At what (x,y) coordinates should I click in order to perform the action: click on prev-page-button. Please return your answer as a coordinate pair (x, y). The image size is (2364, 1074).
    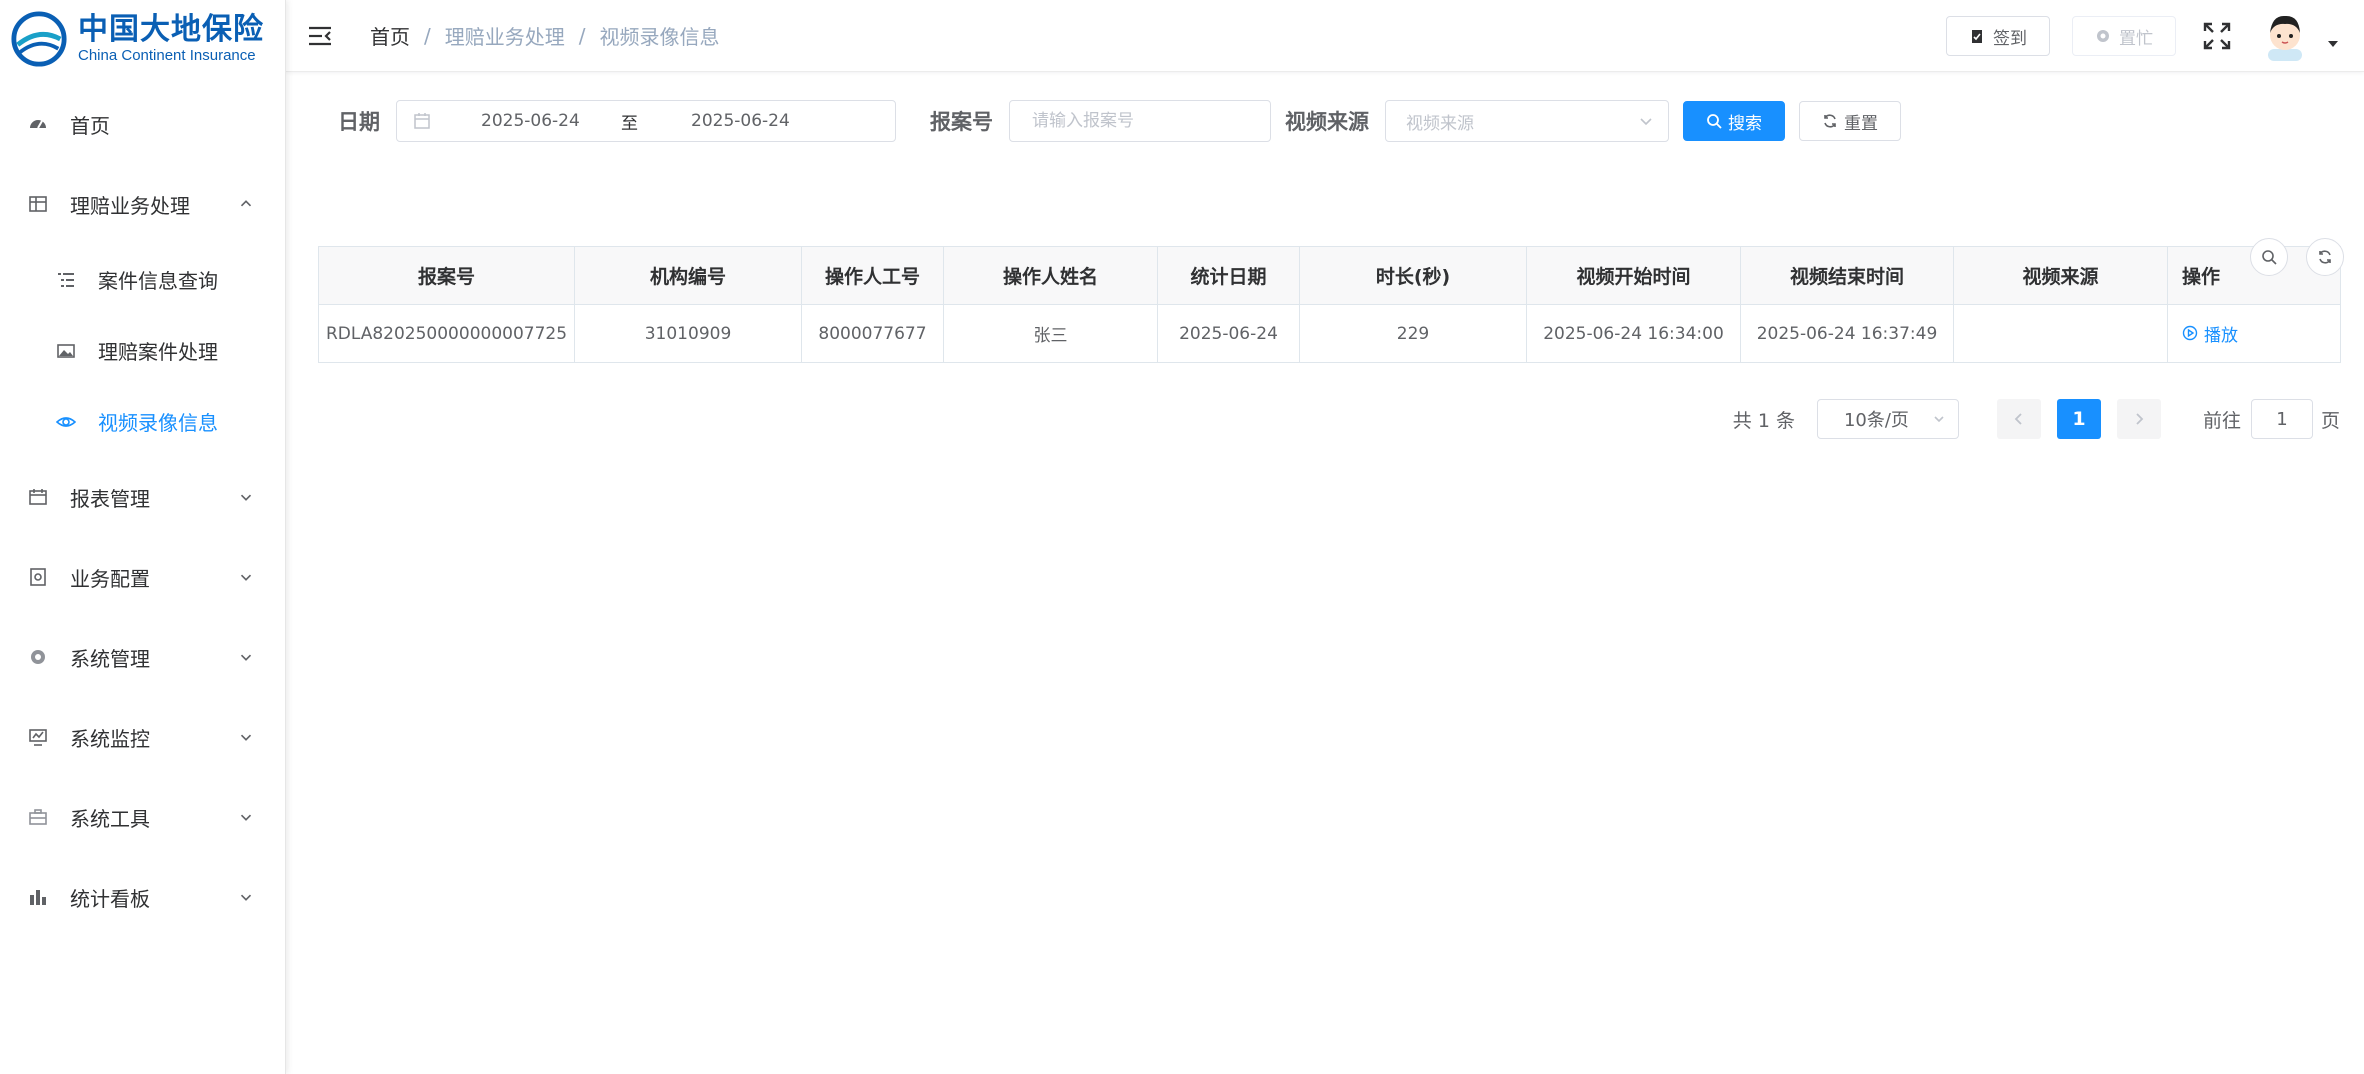
    Looking at the image, I should click on (2018, 419).